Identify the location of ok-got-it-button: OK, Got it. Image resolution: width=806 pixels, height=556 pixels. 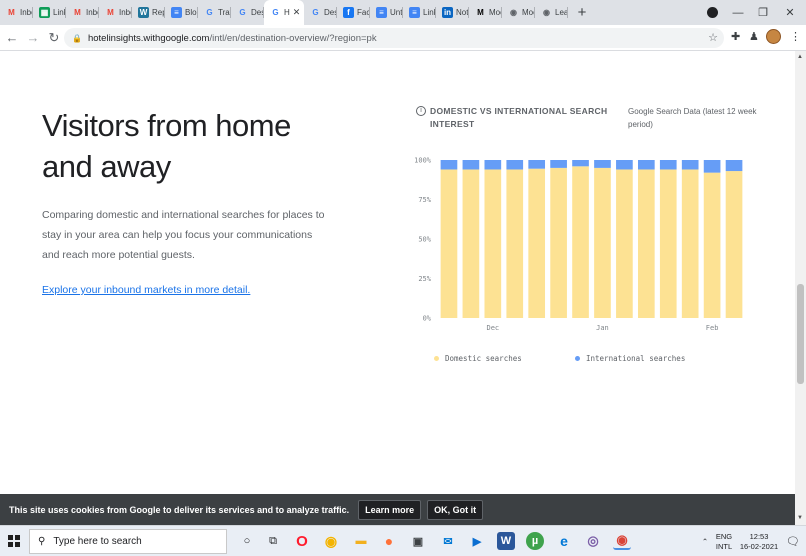
(455, 509).